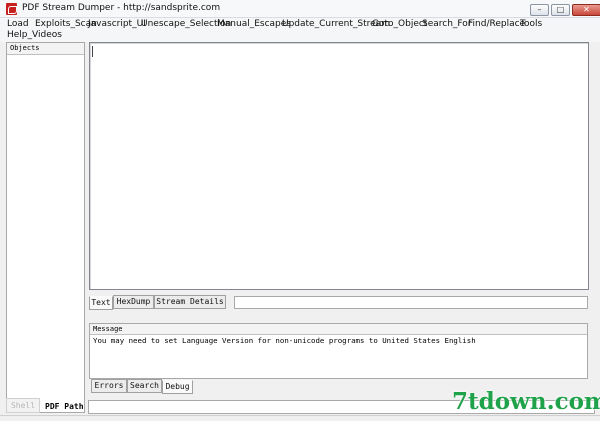  Describe the element at coordinates (109, 386) in the screenshot. I see `tab-errors: Errors` at that location.